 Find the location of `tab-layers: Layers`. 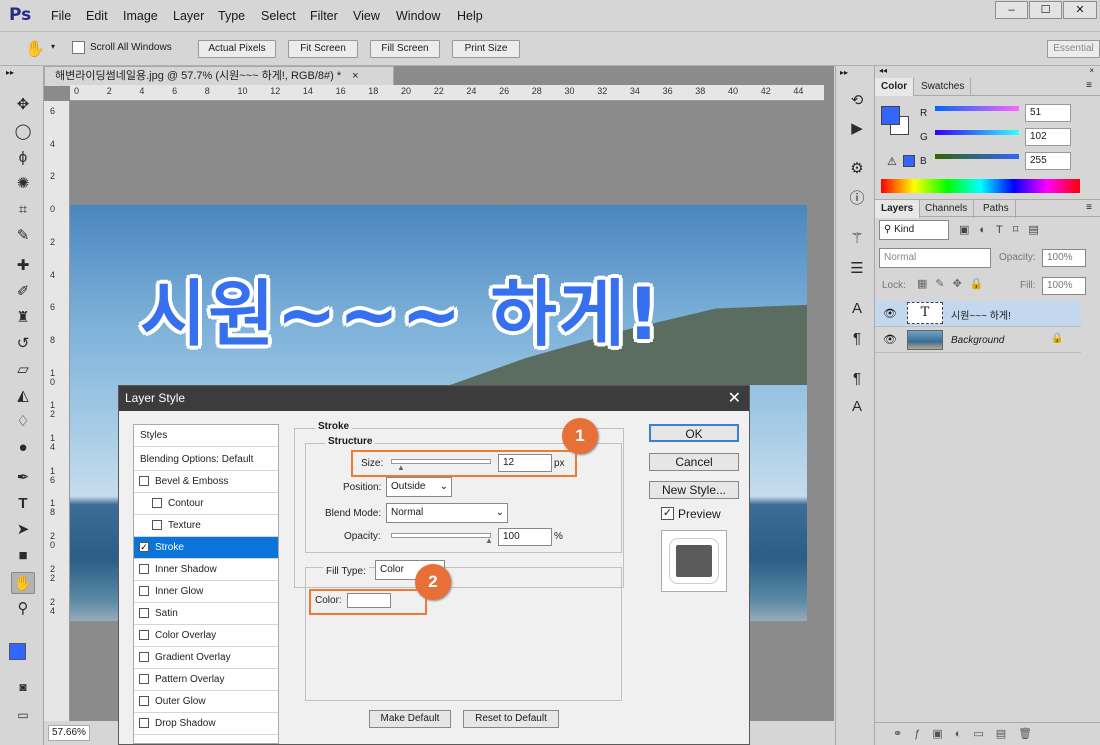

tab-layers: Layers is located at coordinates (898, 209).